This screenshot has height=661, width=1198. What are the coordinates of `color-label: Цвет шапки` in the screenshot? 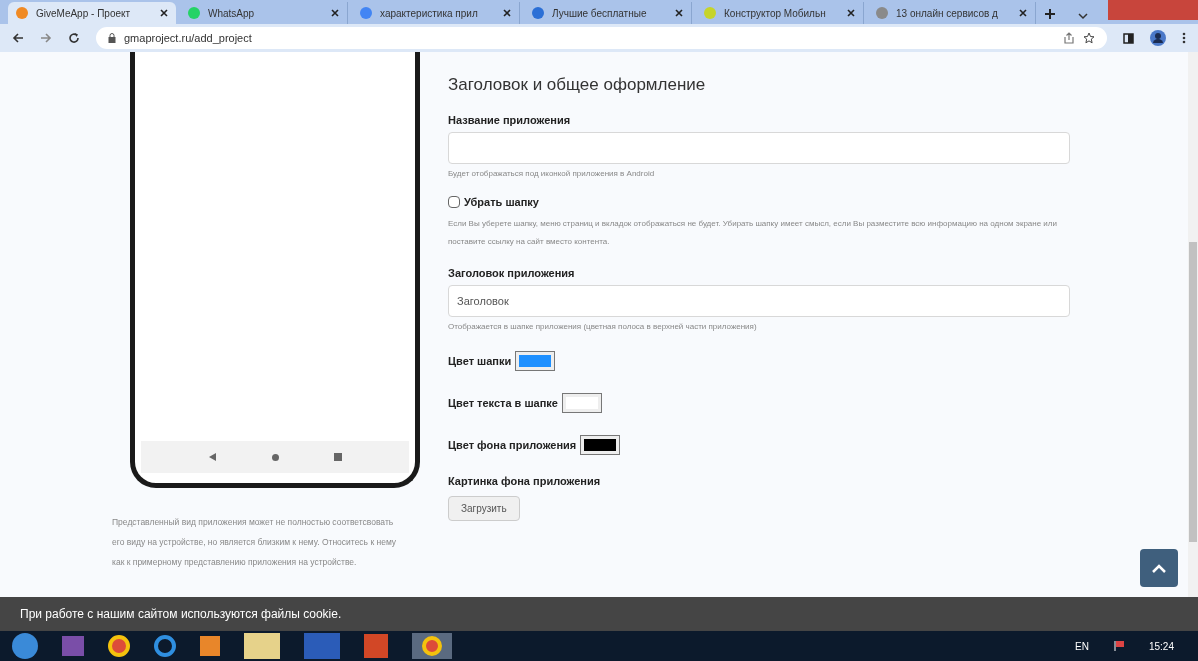 It's located at (480, 361).